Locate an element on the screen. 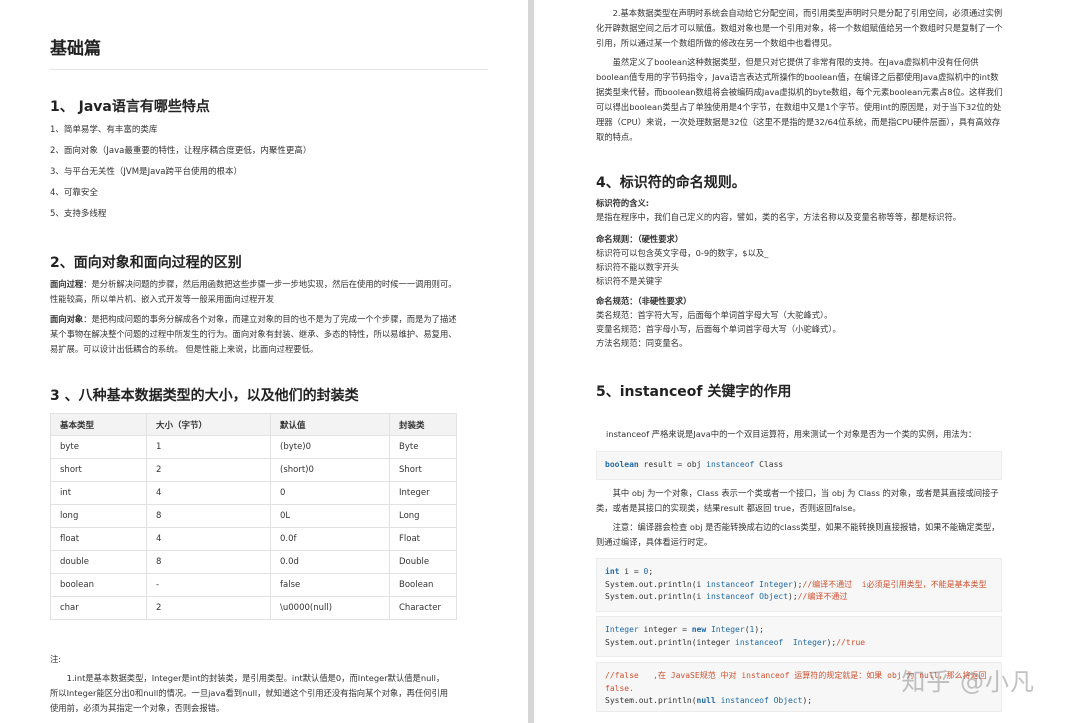 This screenshot has height=723, width=1065. zhihu-watermark: 知乎 @小凡 is located at coordinates (968, 682).